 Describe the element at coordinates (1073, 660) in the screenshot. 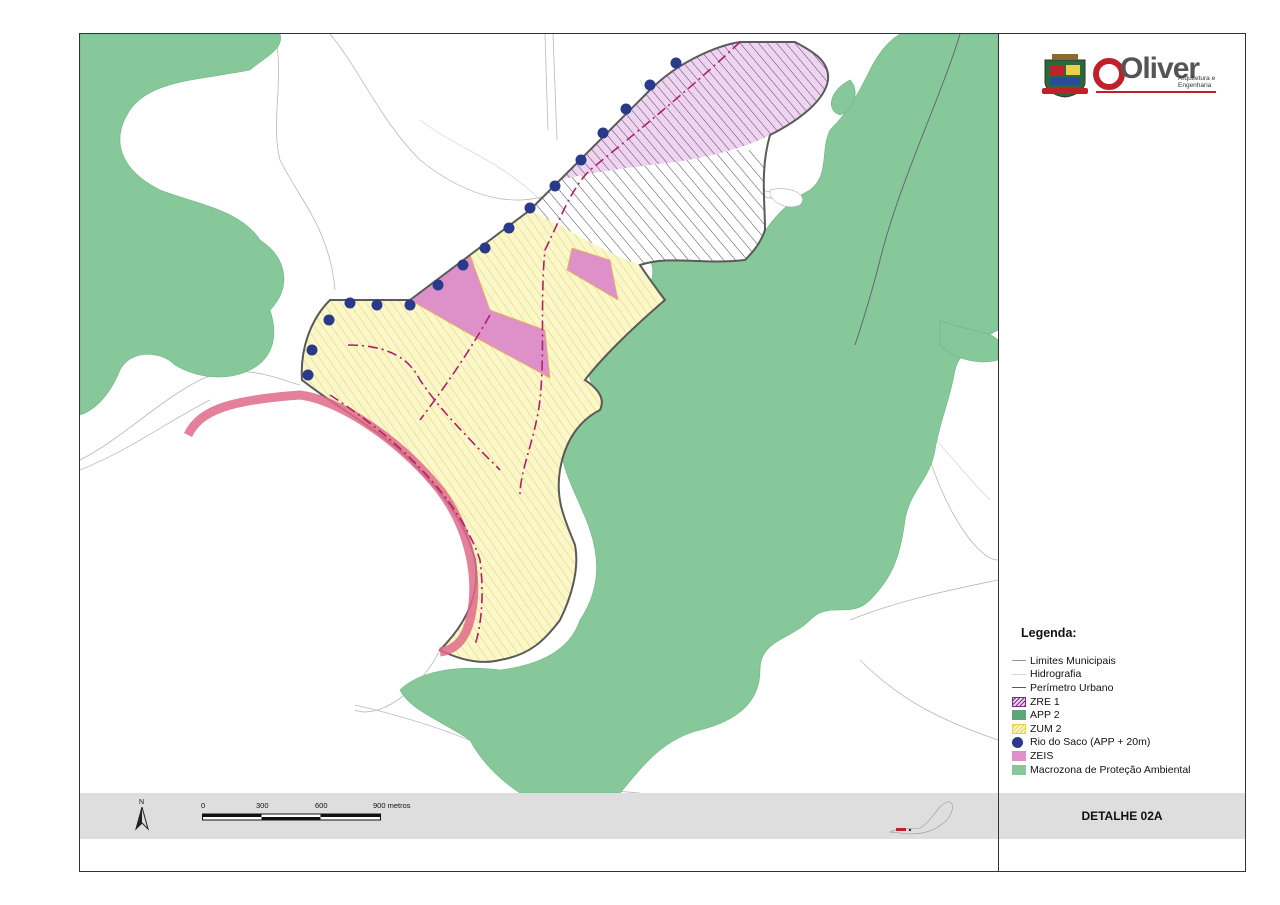

I see `legend-label: Limites Municipais` at that location.